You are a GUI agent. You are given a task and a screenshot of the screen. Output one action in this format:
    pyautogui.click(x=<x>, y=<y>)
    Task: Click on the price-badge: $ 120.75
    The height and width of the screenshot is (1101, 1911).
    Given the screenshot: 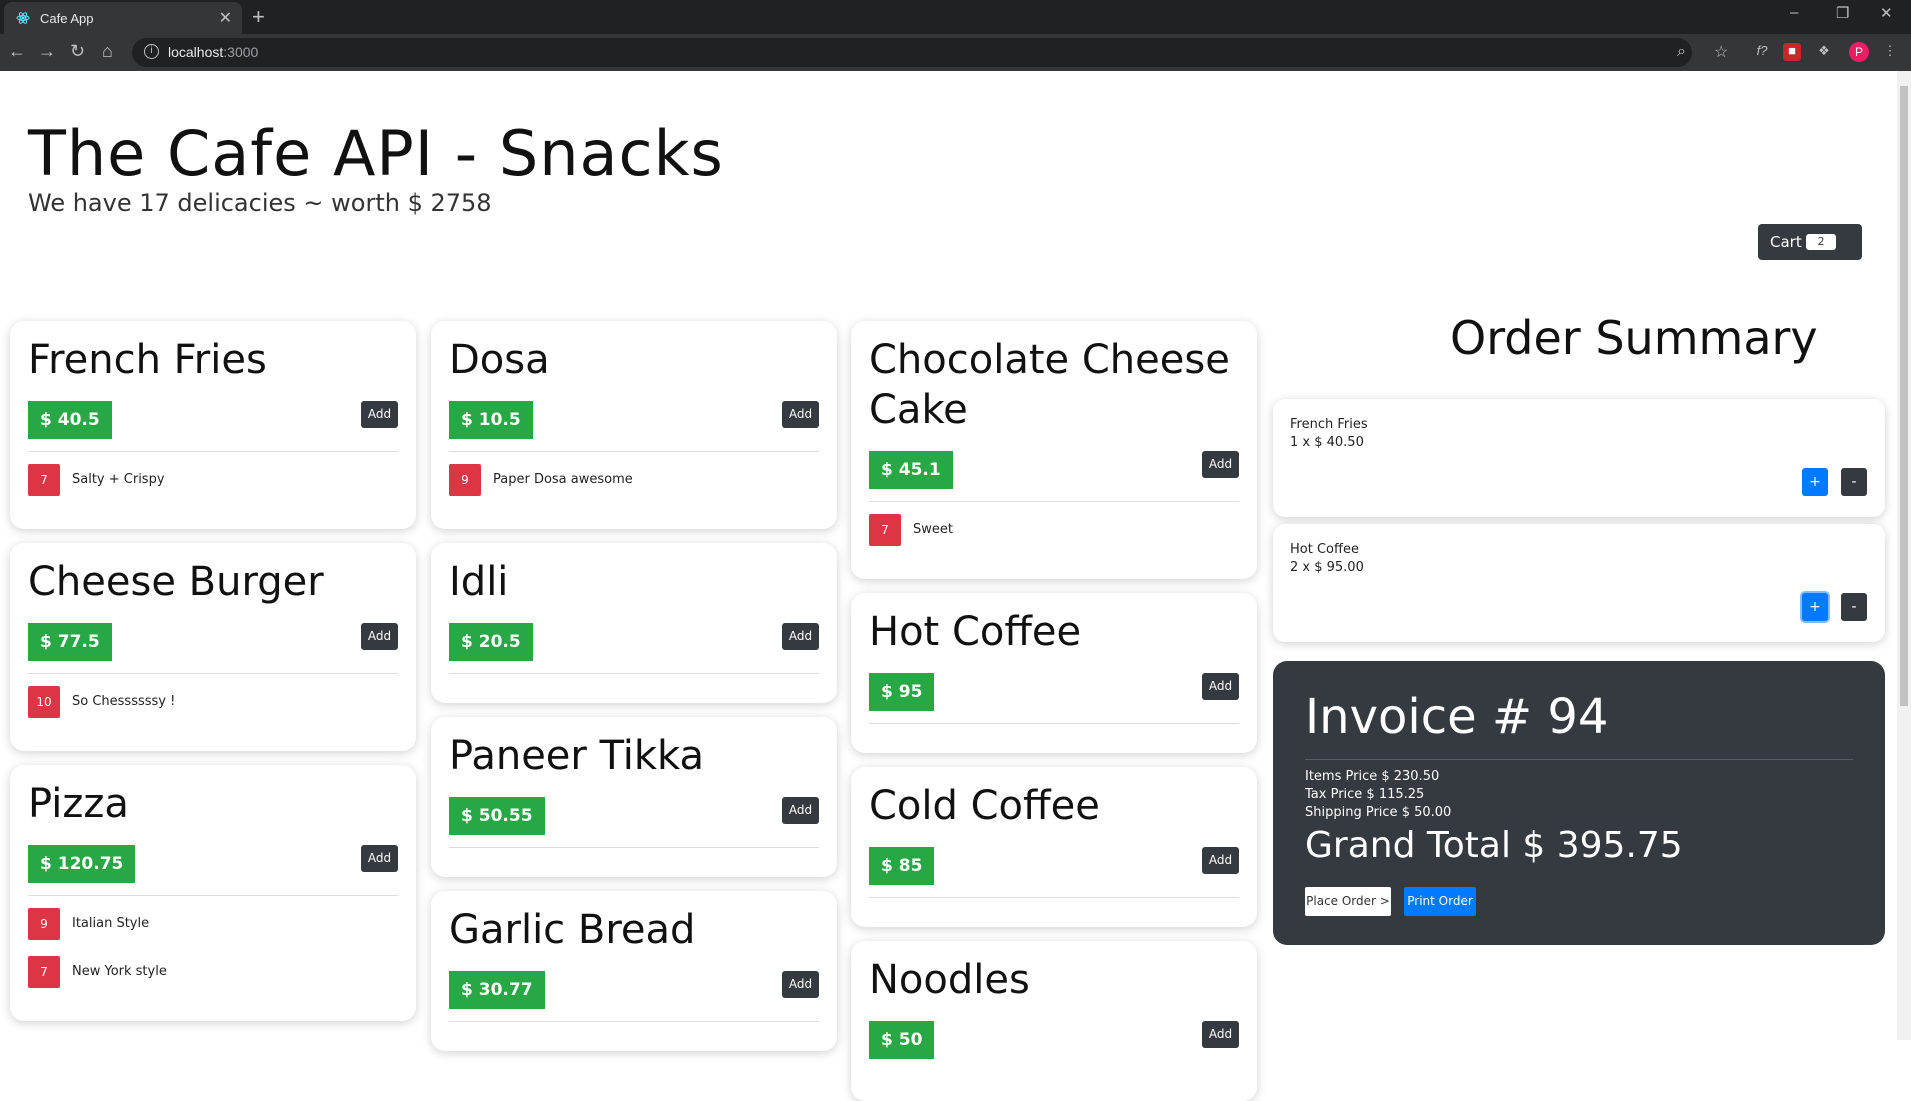 What is the action you would take?
    pyautogui.click(x=82, y=864)
    